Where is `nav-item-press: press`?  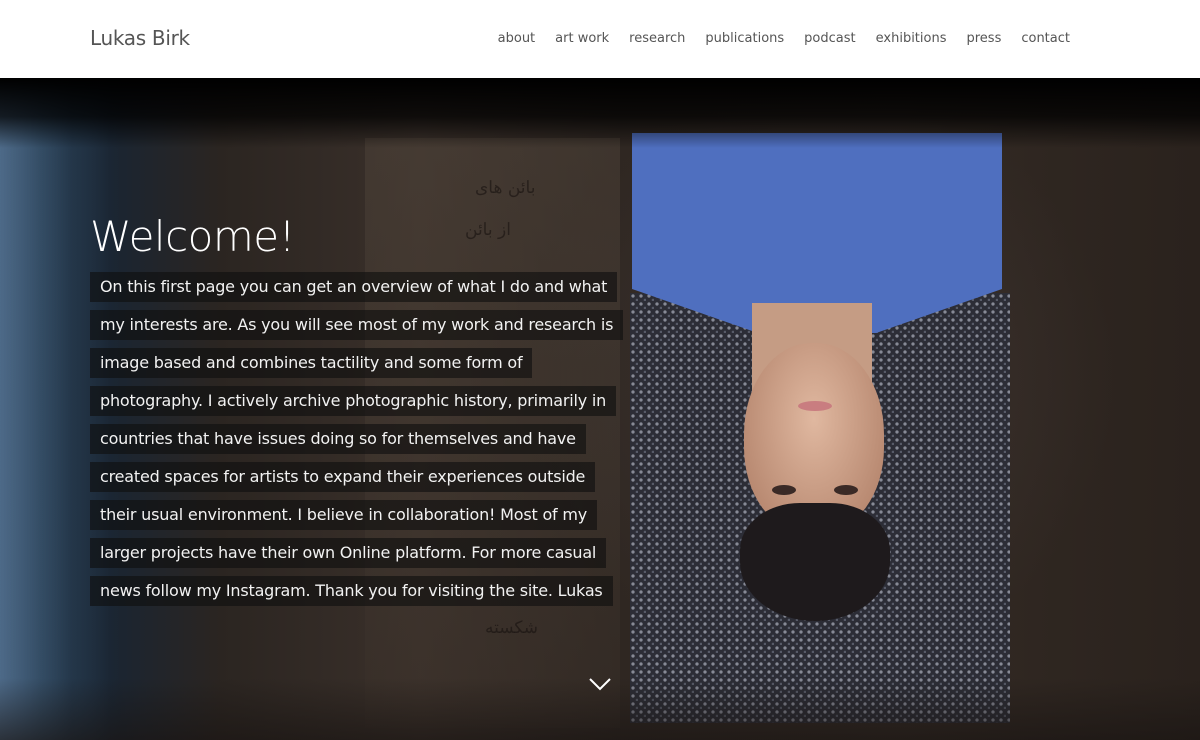
nav-item-press: press is located at coordinates (983, 38).